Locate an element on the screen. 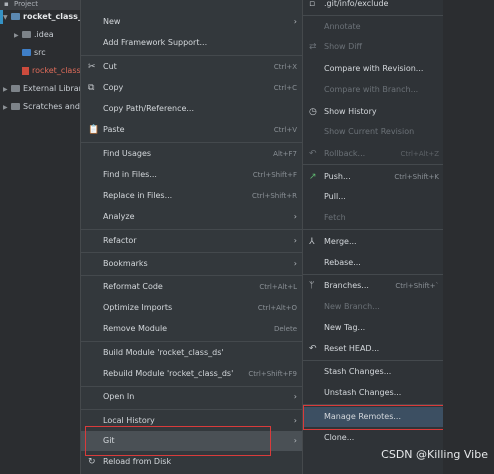 This screenshot has width=494, height=474. menu-item-find-usages: Find Usages Alt+F7 is located at coordinates (192, 154).